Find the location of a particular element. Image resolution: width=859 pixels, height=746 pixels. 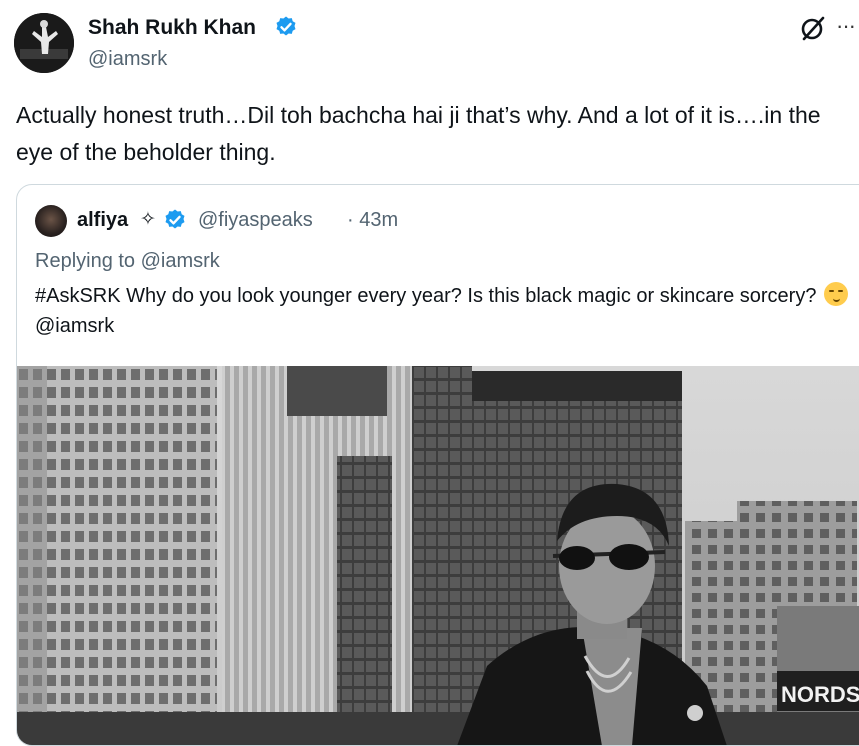

quoted-timestamp: · 43m is located at coordinates (372, 220).